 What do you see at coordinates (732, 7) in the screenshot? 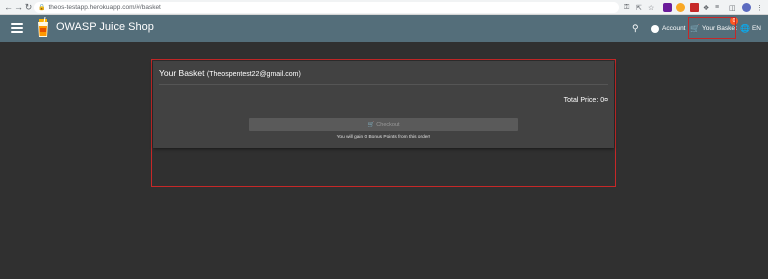
I see `sidebar-icon: ◫` at bounding box center [732, 7].